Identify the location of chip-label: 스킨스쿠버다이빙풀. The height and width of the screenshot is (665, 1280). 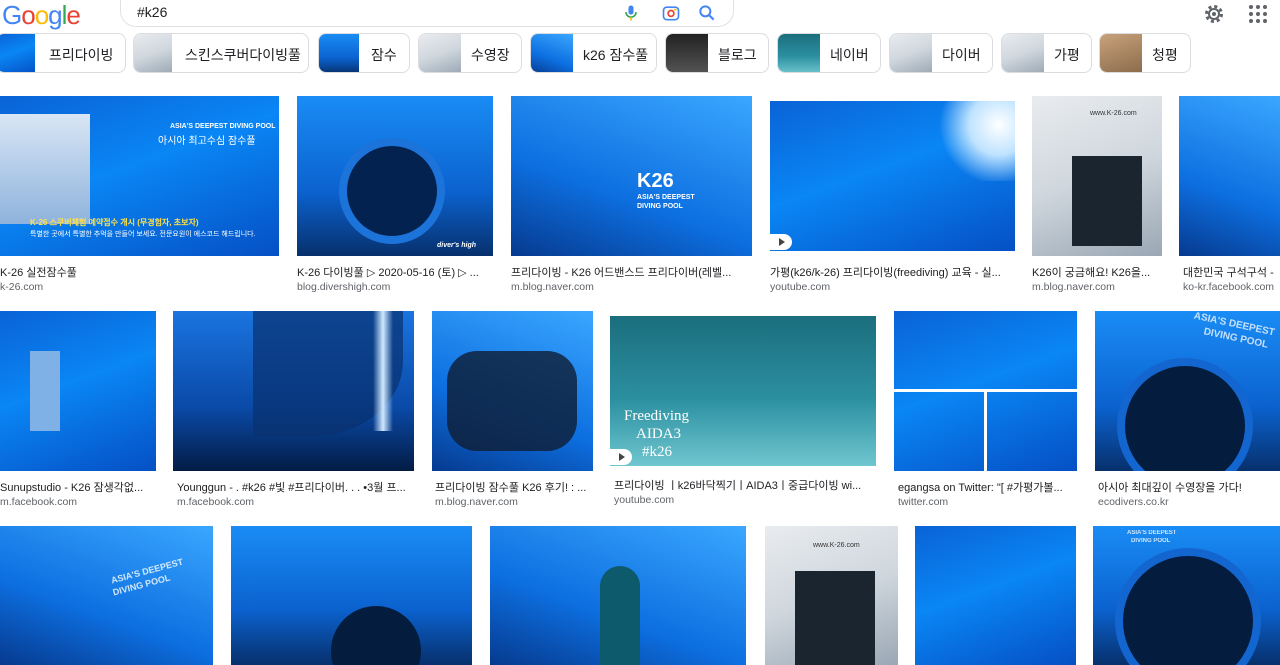
(243, 55).